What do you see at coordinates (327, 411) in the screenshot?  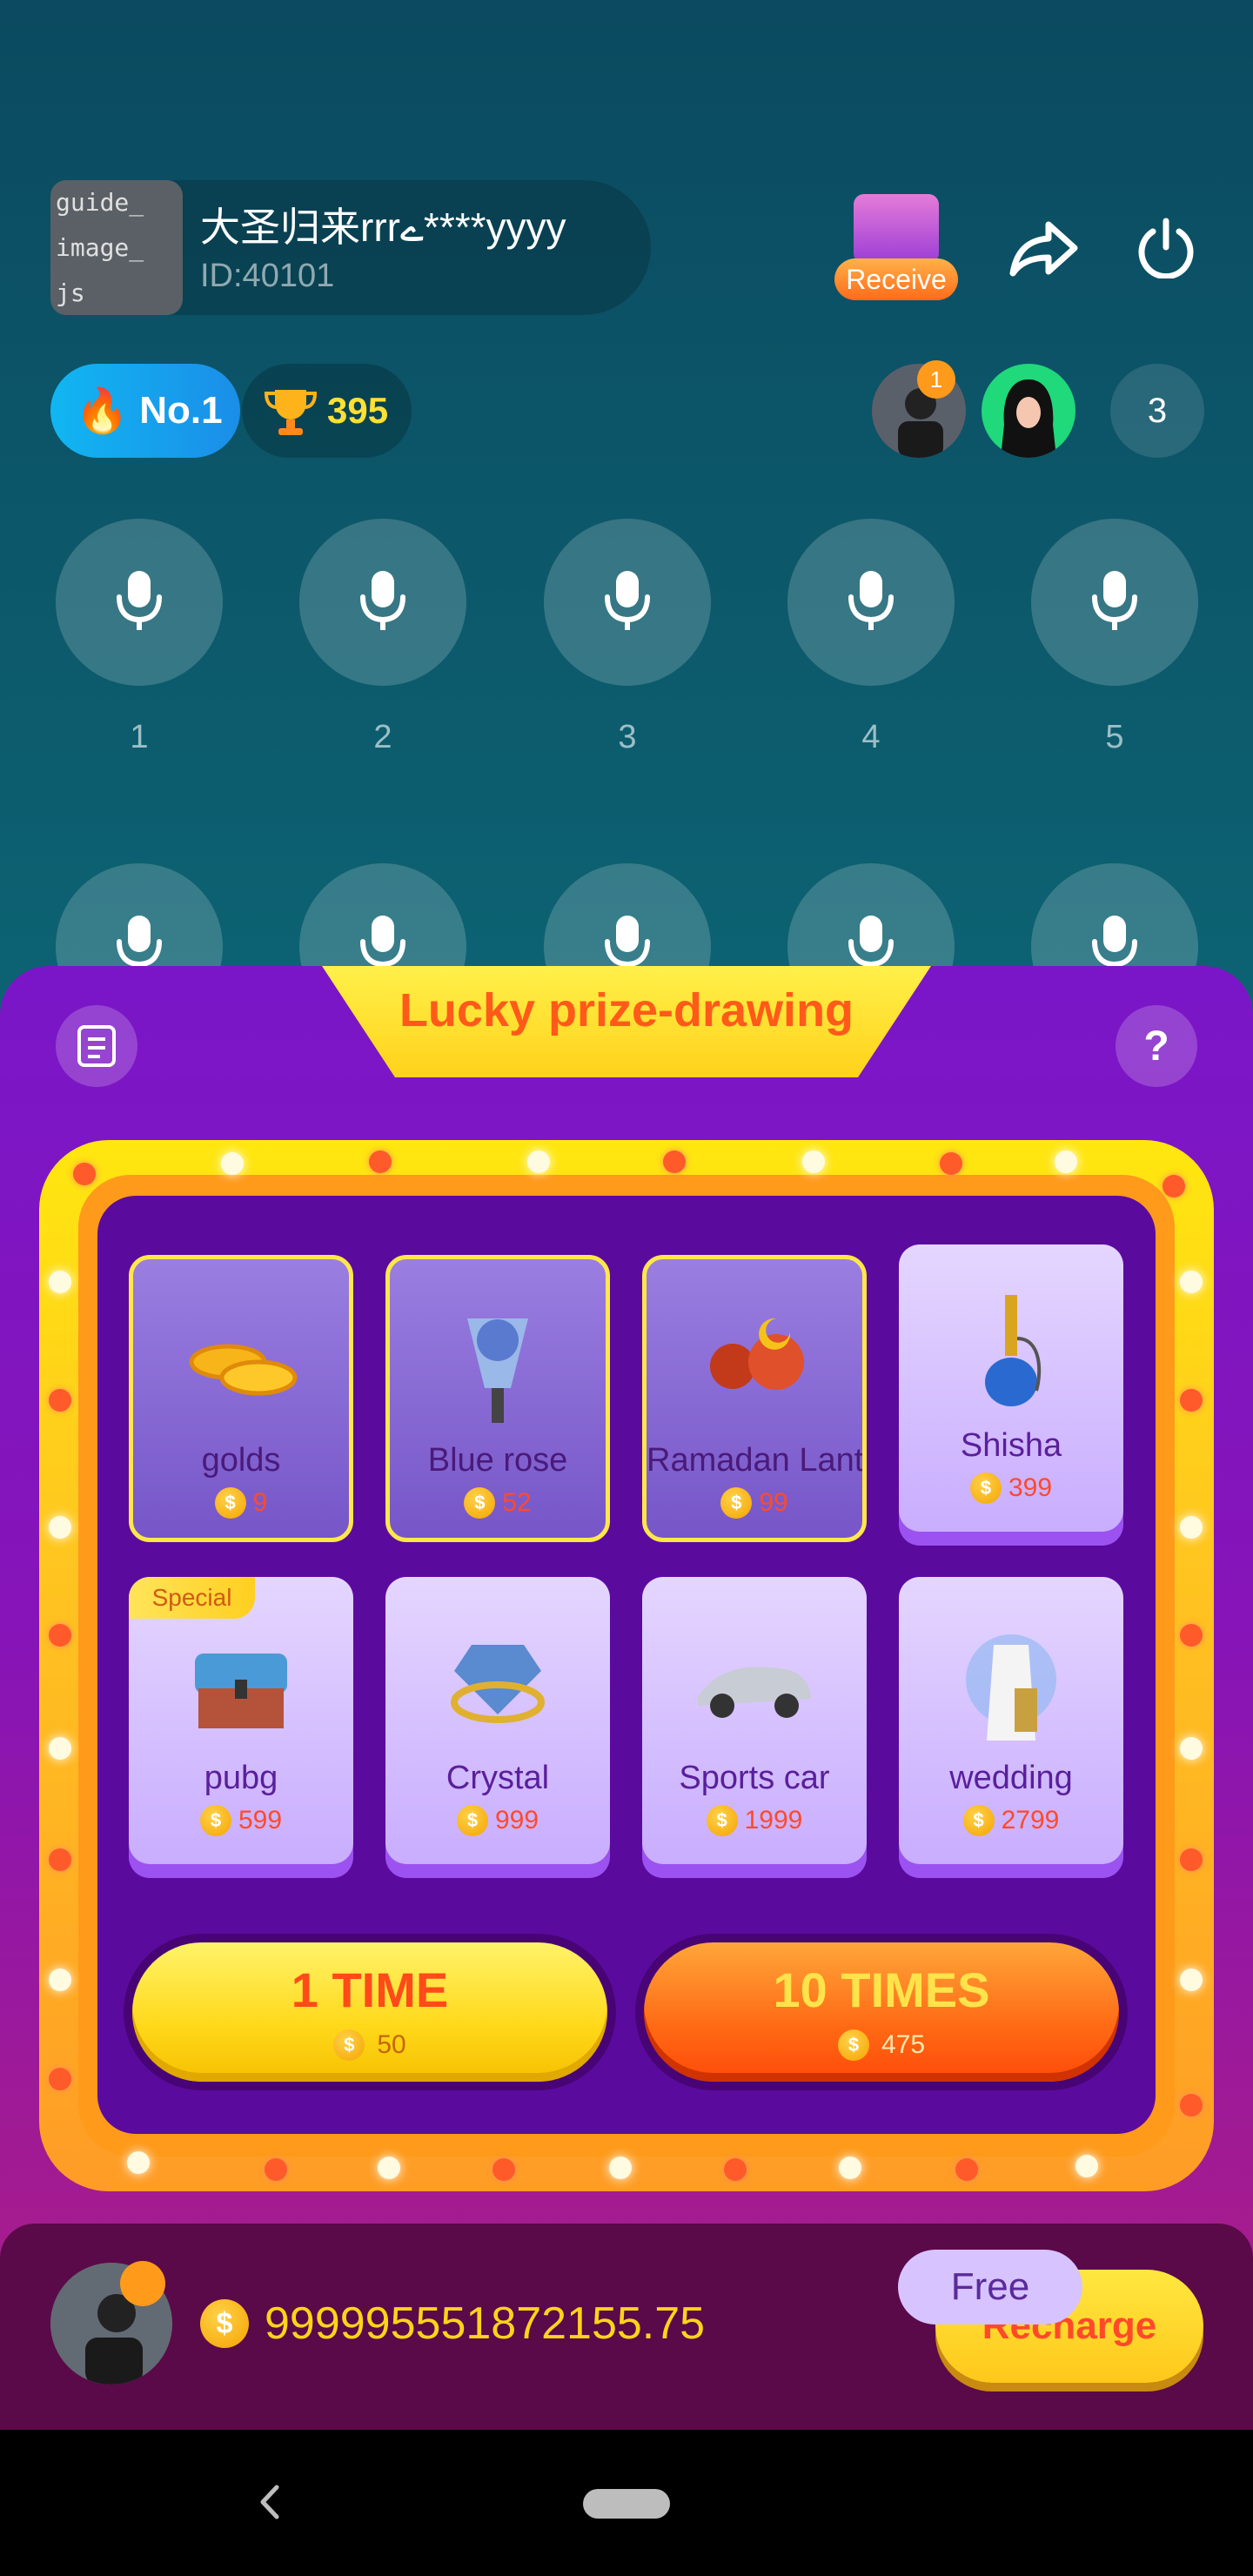 I see `trophy-badge: 395` at bounding box center [327, 411].